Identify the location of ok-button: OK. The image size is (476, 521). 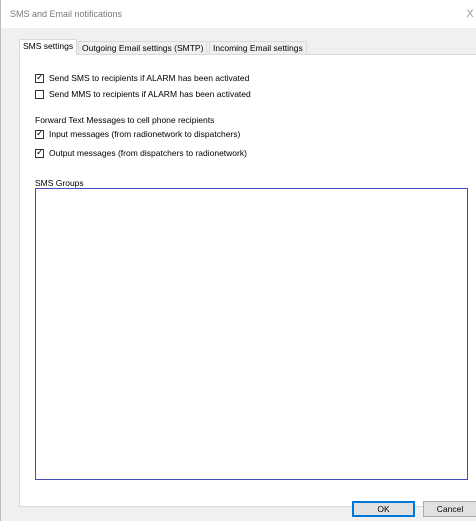
(383, 509).